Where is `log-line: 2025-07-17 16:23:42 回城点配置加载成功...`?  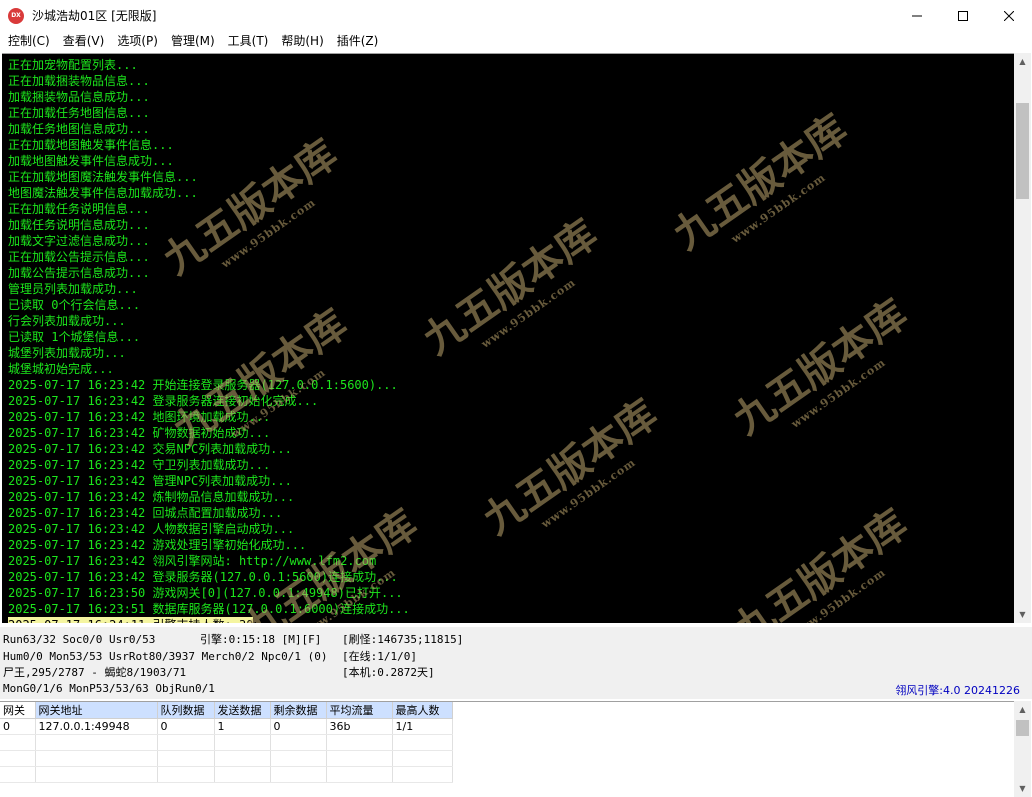 log-line: 2025-07-17 16:23:42 回城点配置加载成功... is located at coordinates (145, 513).